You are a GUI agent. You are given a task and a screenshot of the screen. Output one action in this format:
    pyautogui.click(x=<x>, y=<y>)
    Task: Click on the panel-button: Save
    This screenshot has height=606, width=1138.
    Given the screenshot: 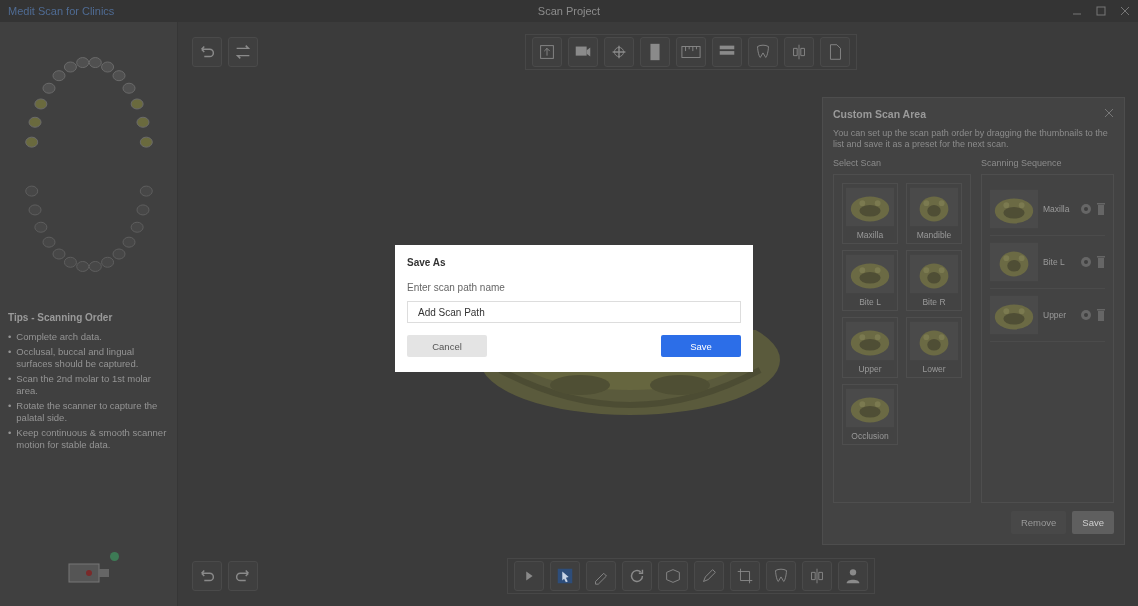 What is the action you would take?
    pyautogui.click(x=1093, y=522)
    